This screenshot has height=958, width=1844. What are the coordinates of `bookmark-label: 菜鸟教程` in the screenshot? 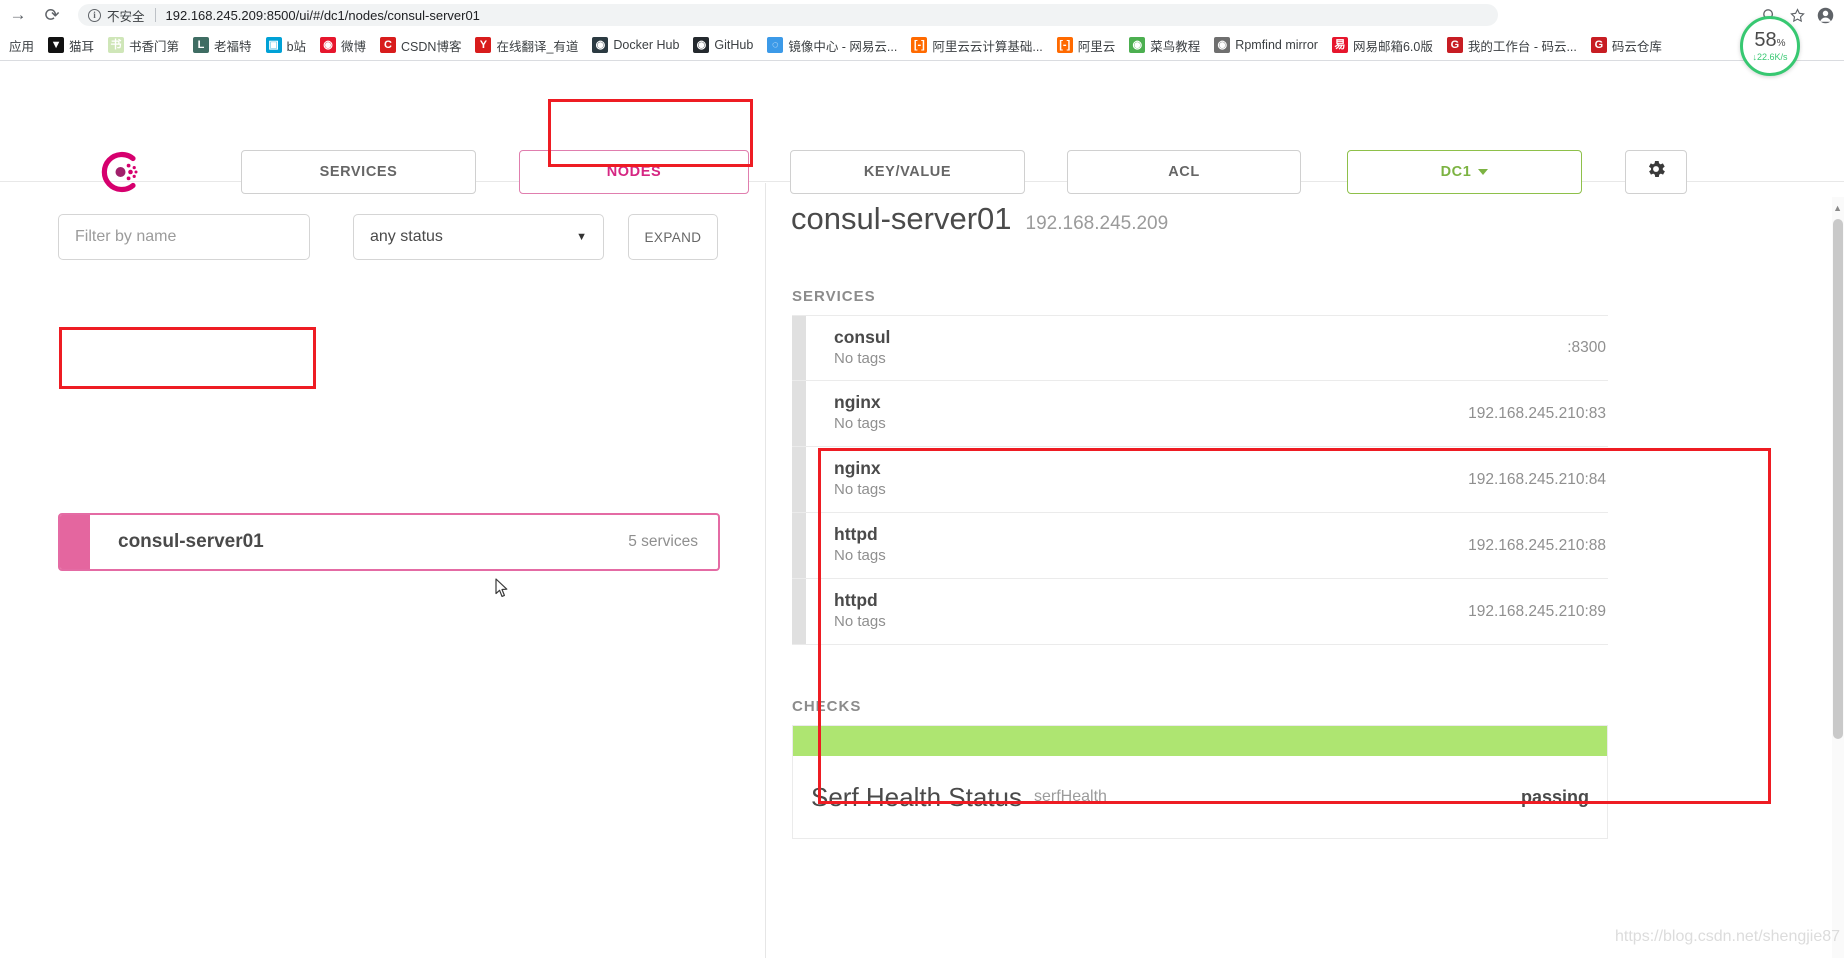 It's located at (1175, 46).